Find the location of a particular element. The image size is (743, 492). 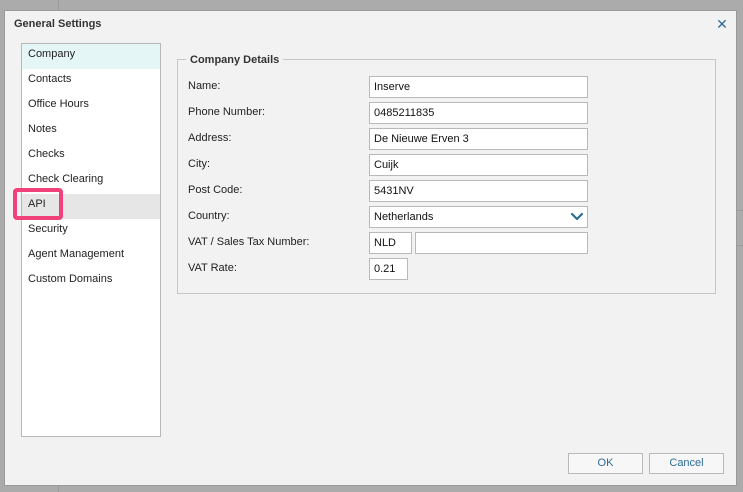

sidebar-item-label: Office Hours is located at coordinates (58, 104).